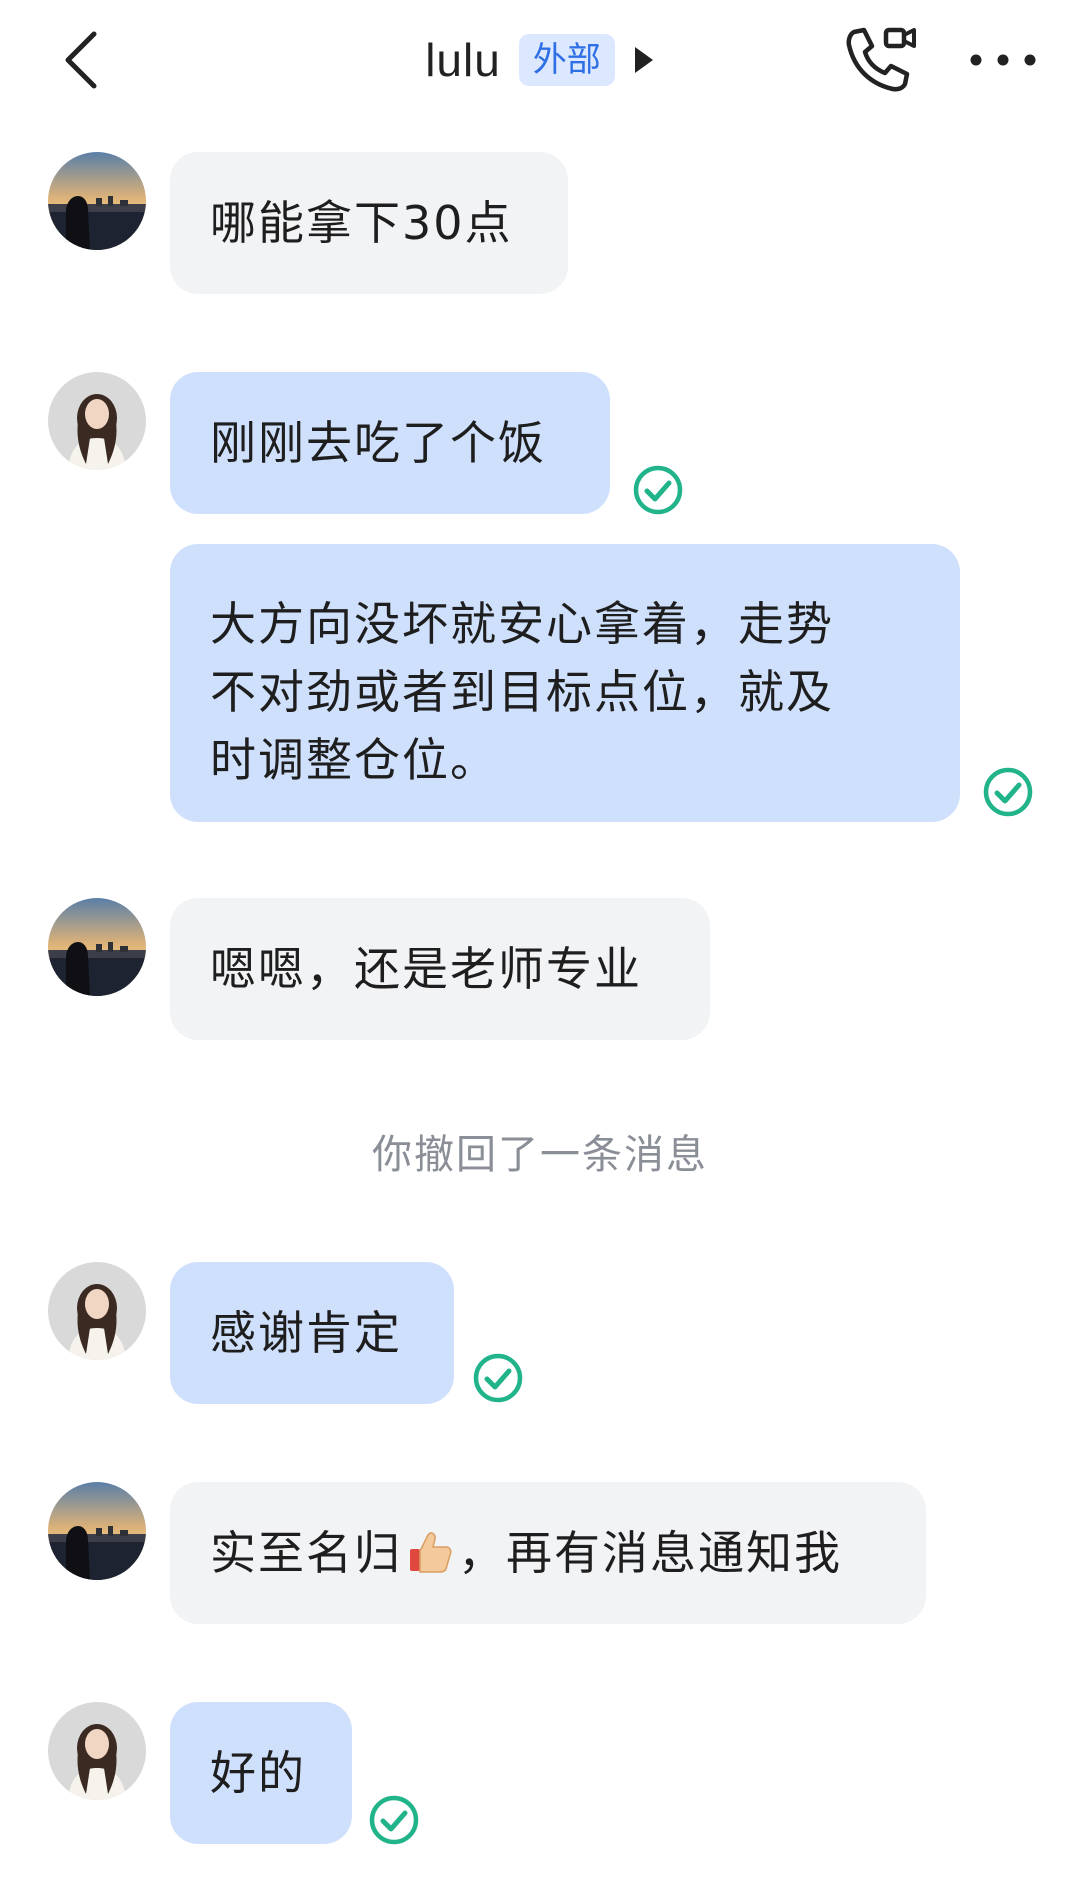  I want to click on message-bubble-outgoing: 刚刚去吃了个饭, so click(390, 443).